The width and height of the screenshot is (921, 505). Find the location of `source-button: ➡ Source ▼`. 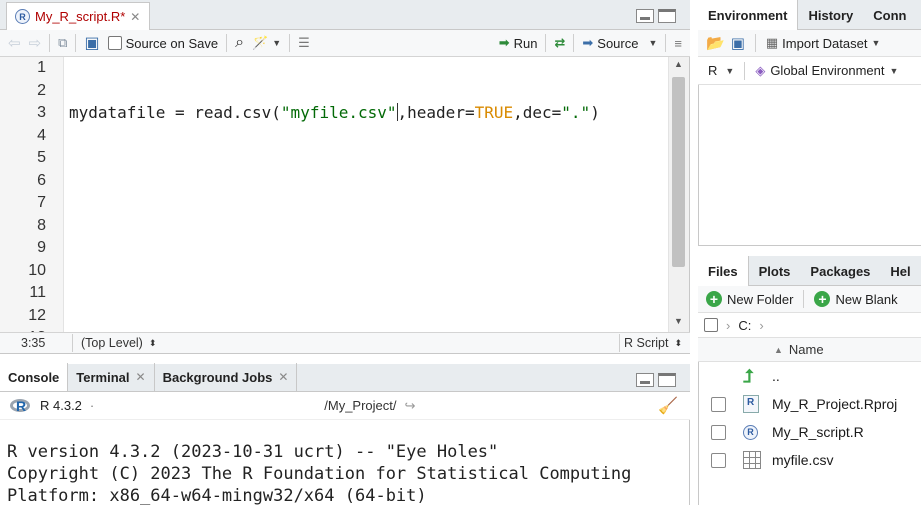

source-button: ➡ Source ▼ is located at coordinates (619, 43).